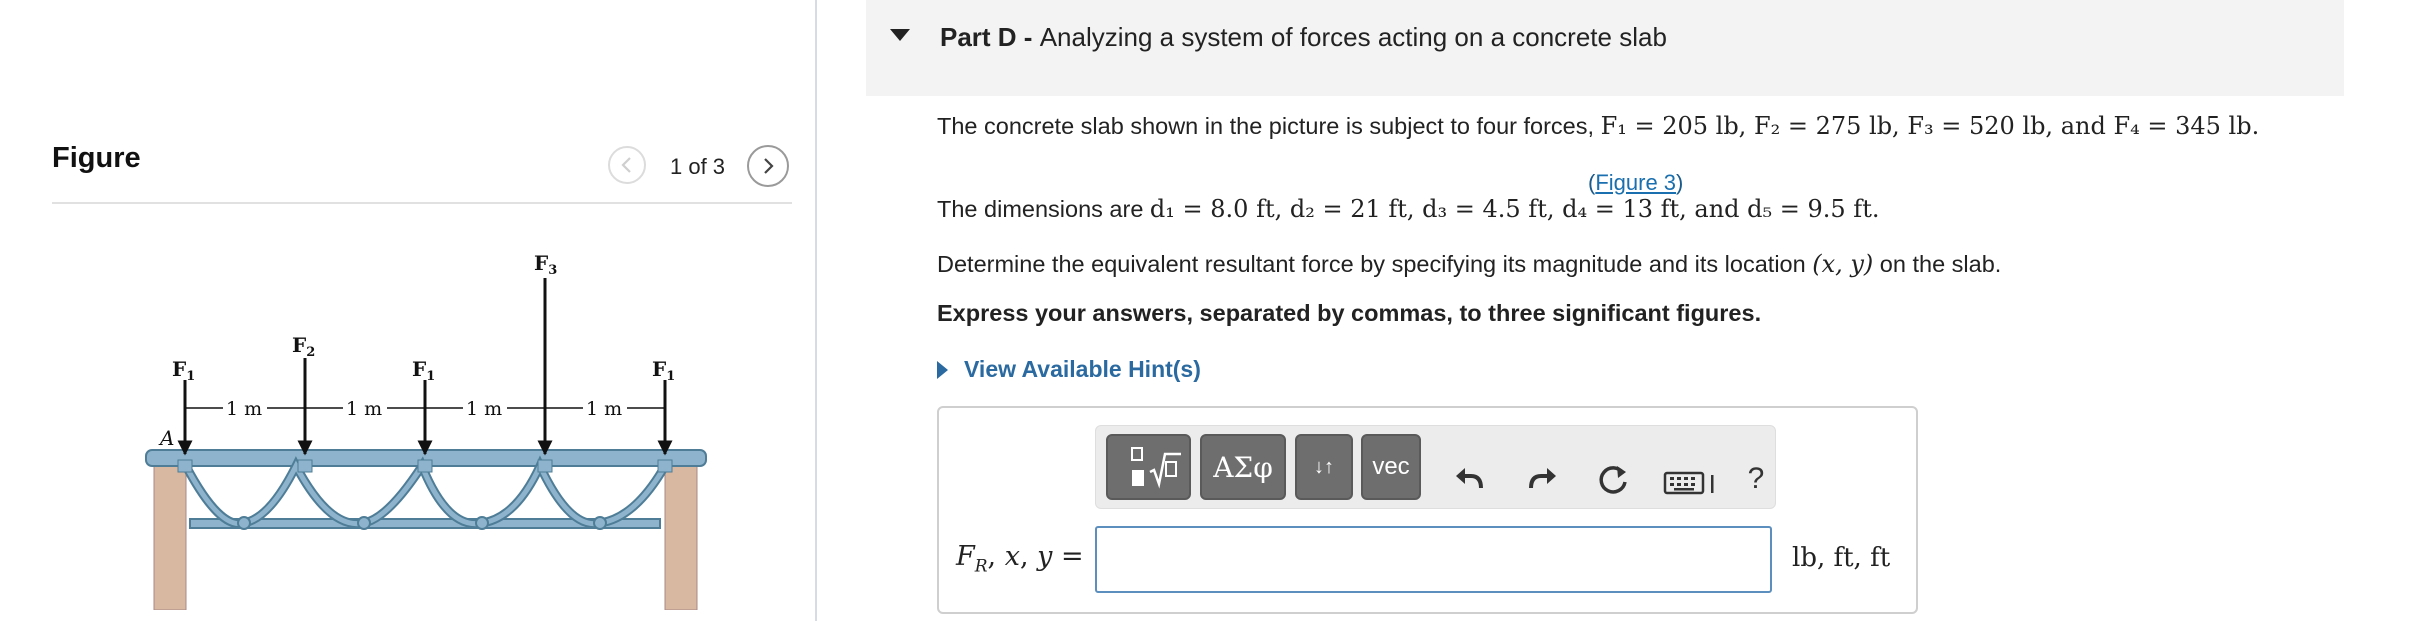 Image resolution: width=2419 pixels, height=621 pixels. I want to click on reset-icon, so click(1613, 480).